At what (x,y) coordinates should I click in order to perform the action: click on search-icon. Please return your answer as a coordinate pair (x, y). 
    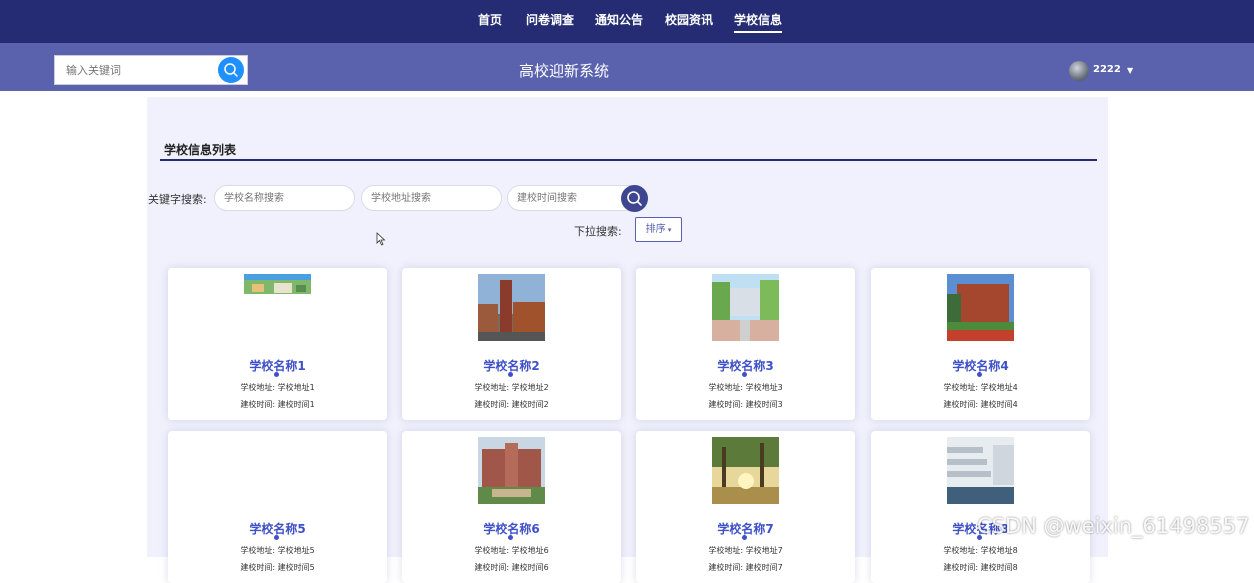
    Looking at the image, I should click on (634, 198).